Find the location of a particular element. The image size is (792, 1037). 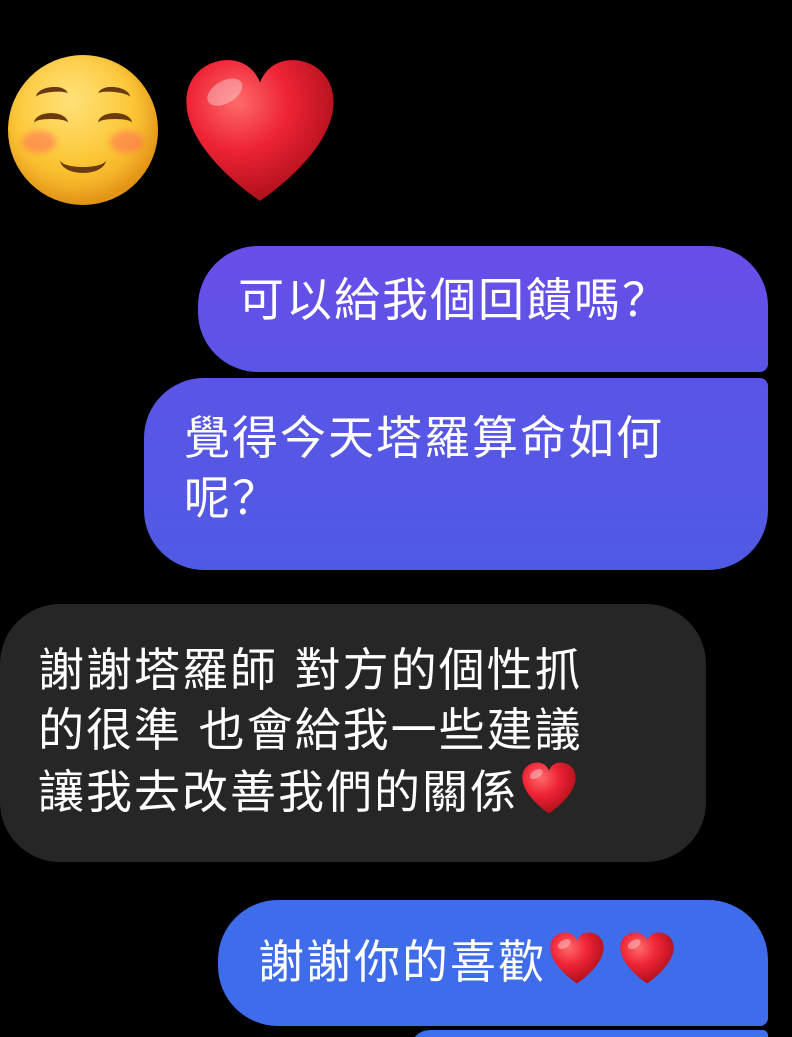

message-line: 讓我去改善我們的關係 is located at coordinates (354, 791).